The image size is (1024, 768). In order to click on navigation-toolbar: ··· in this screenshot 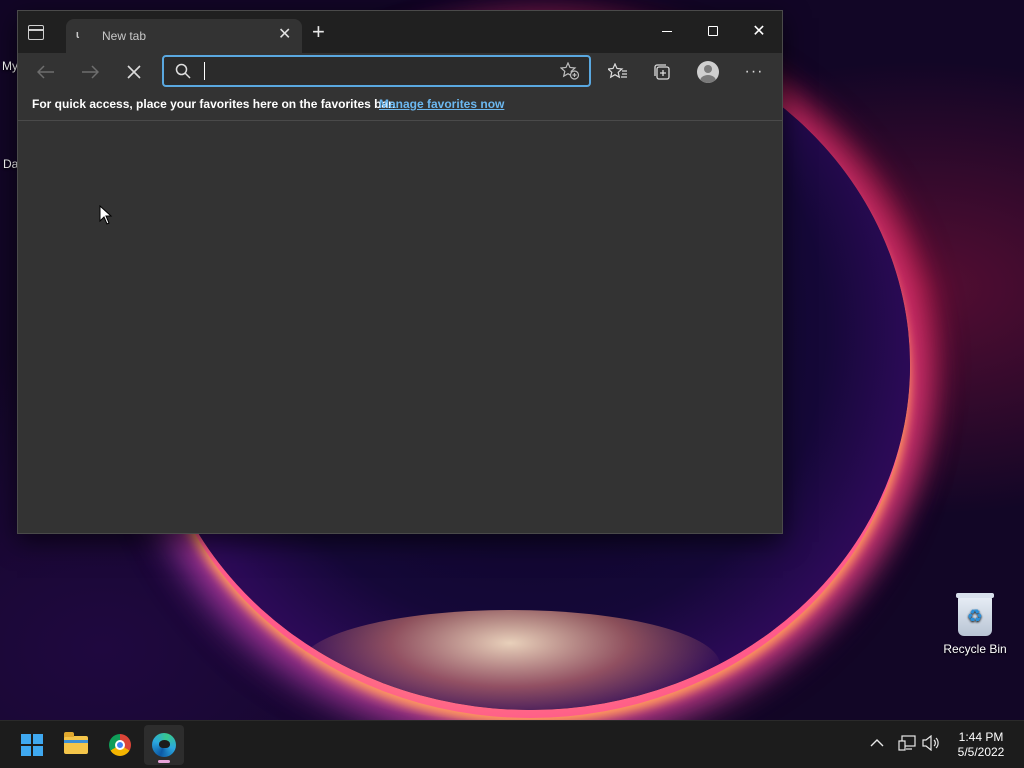, I will do `click(400, 71)`.